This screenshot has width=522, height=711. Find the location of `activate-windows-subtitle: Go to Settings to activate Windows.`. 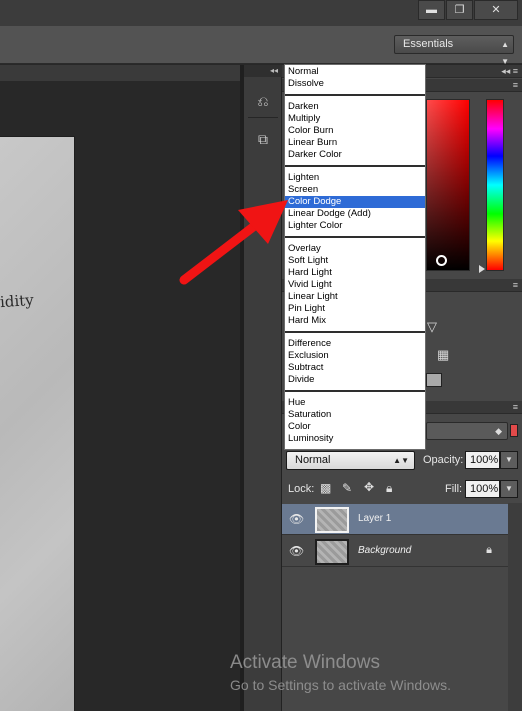

activate-windows-subtitle: Go to Settings to activate Windows. is located at coordinates (340, 685).